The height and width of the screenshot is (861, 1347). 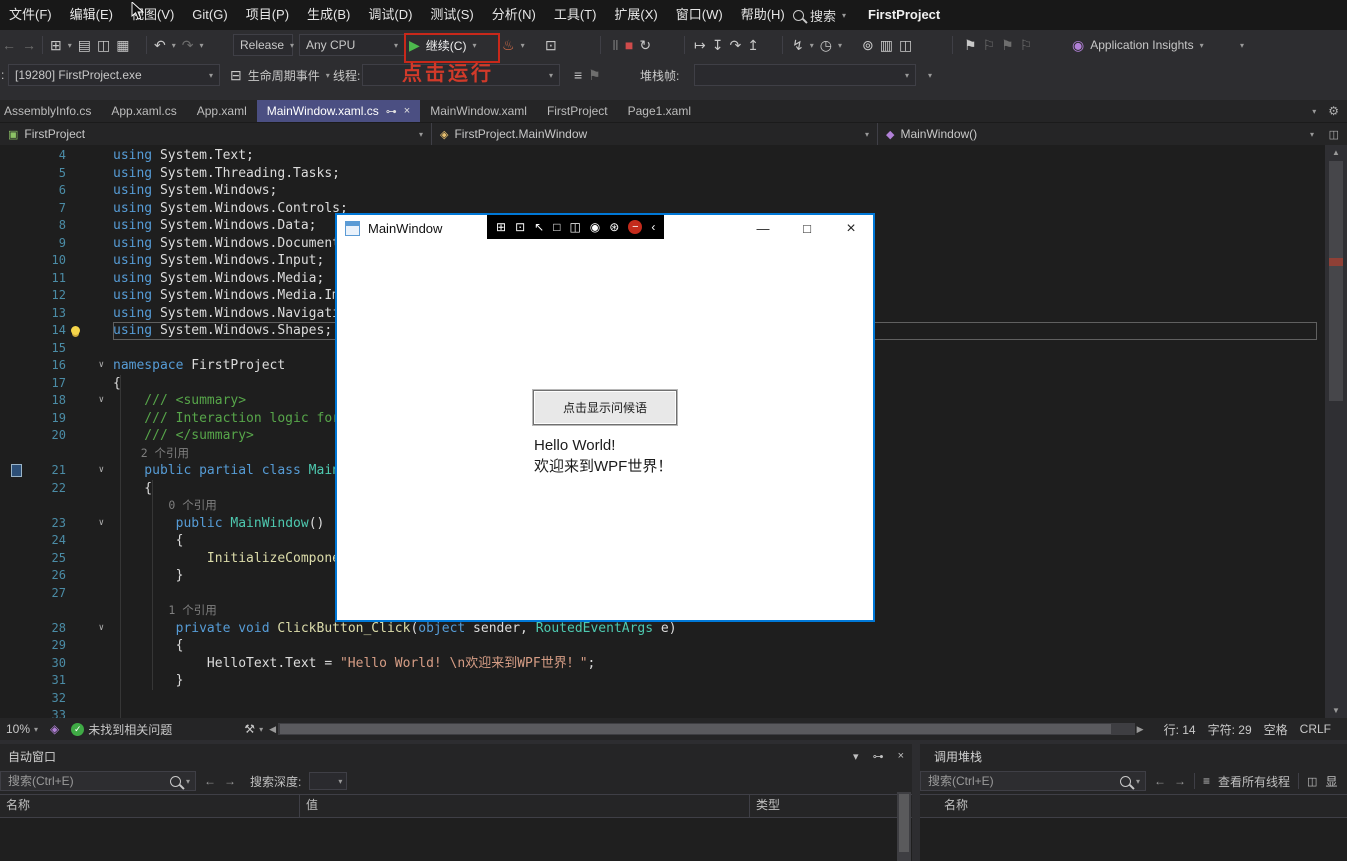 What do you see at coordinates (753, 45) in the screenshot?
I see `step-out-icon: ↥` at bounding box center [753, 45].